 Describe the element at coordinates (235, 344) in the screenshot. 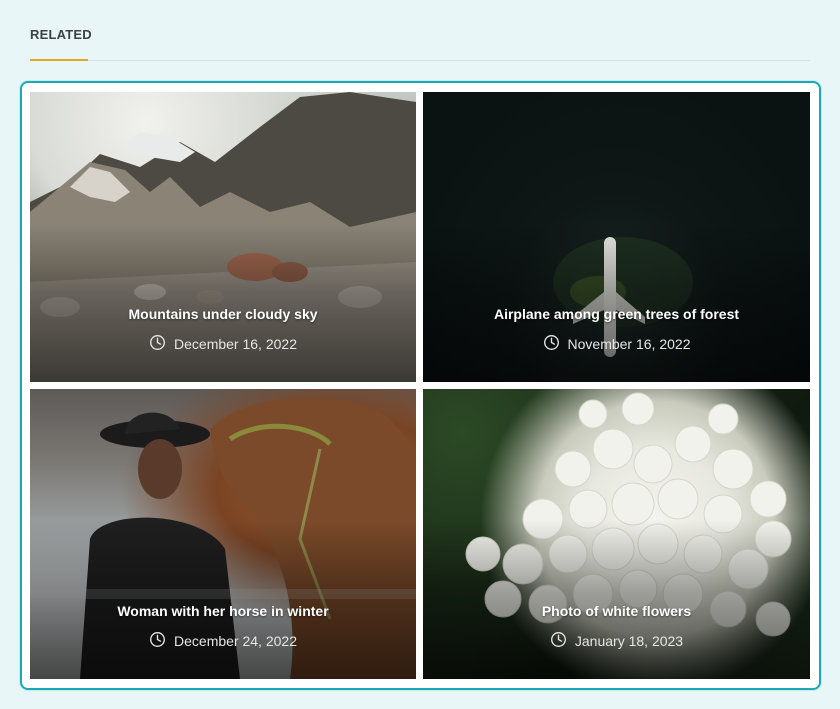

I see `post-date-text: December 16, 2022` at that location.